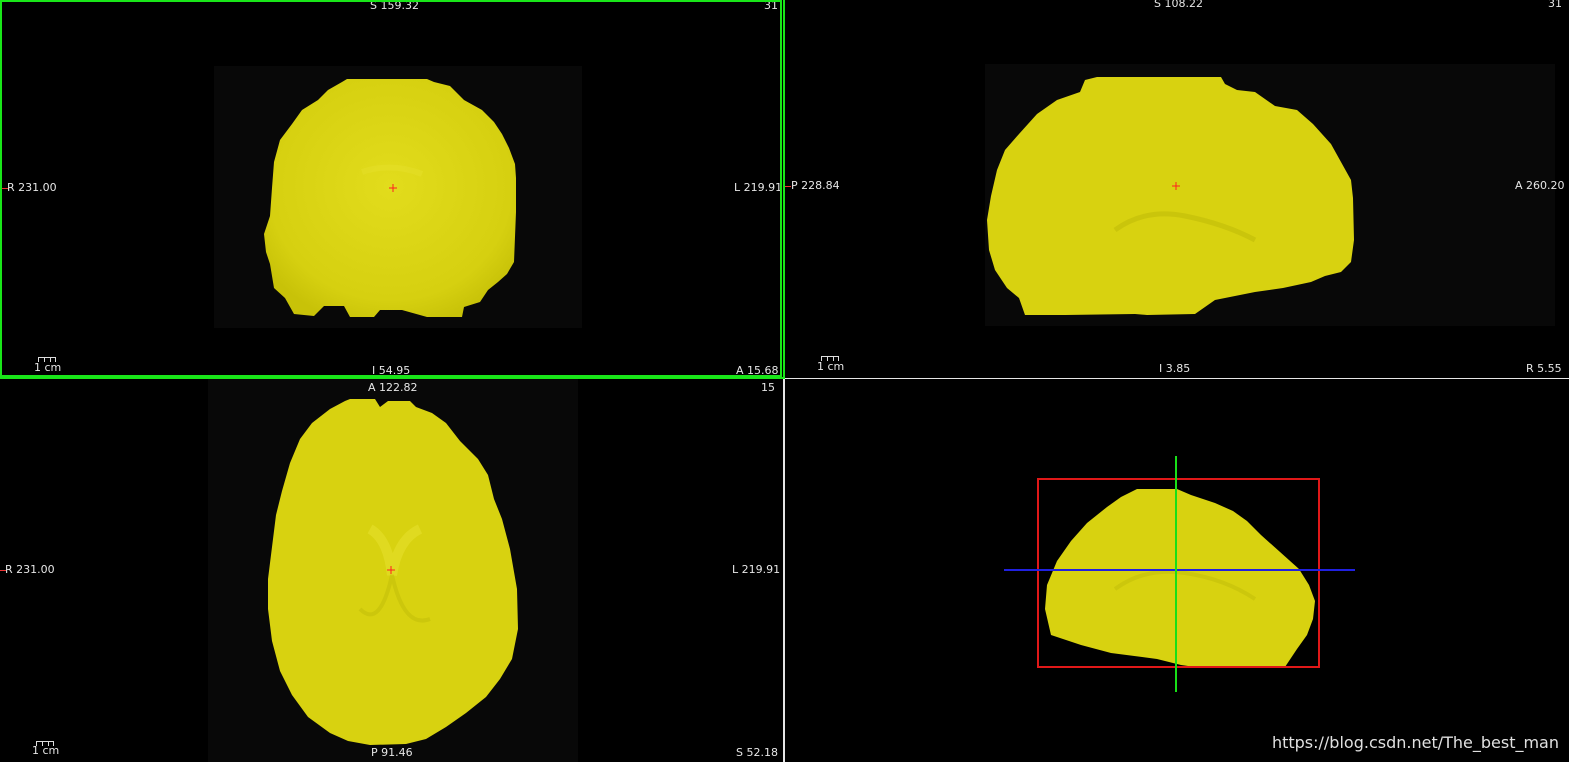 This screenshot has width=1569, height=762. Describe the element at coordinates (392, 752) in the screenshot. I see `orientation-label-bottom: P 91.46` at that location.